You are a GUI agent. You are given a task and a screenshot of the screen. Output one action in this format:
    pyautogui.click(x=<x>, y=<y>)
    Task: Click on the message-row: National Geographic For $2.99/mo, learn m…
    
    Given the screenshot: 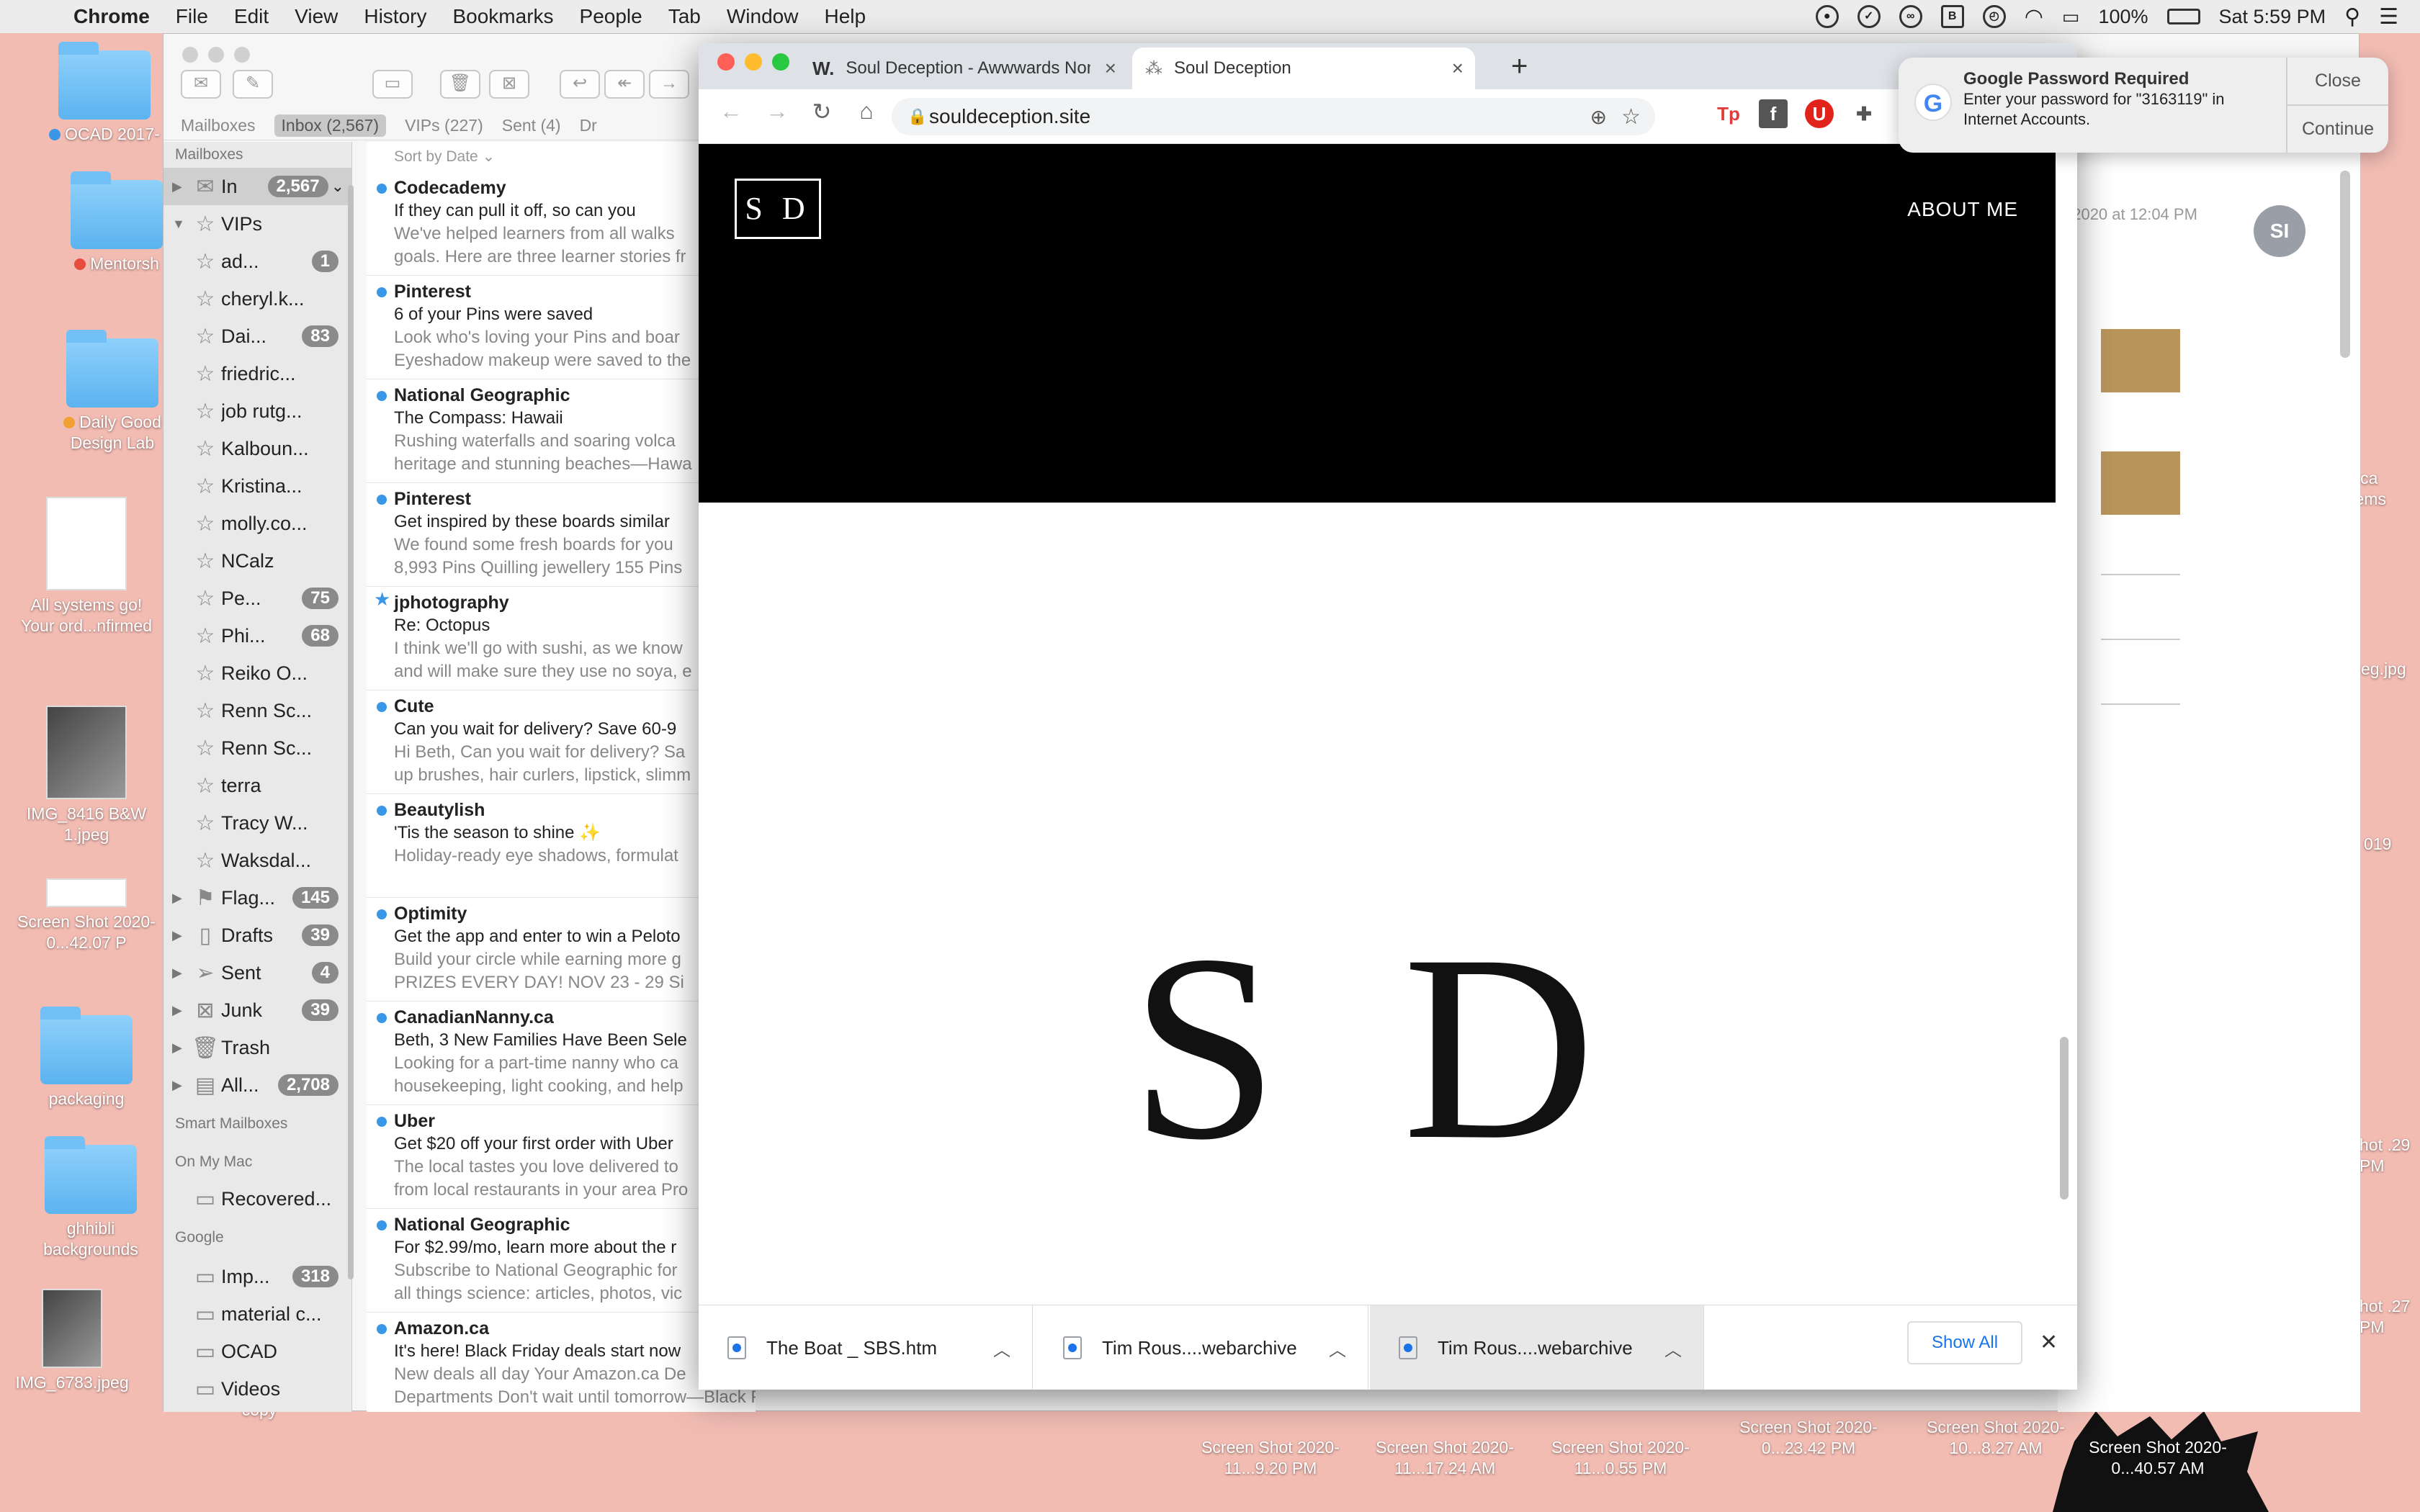 What is the action you would take?
    pyautogui.click(x=561, y=1261)
    